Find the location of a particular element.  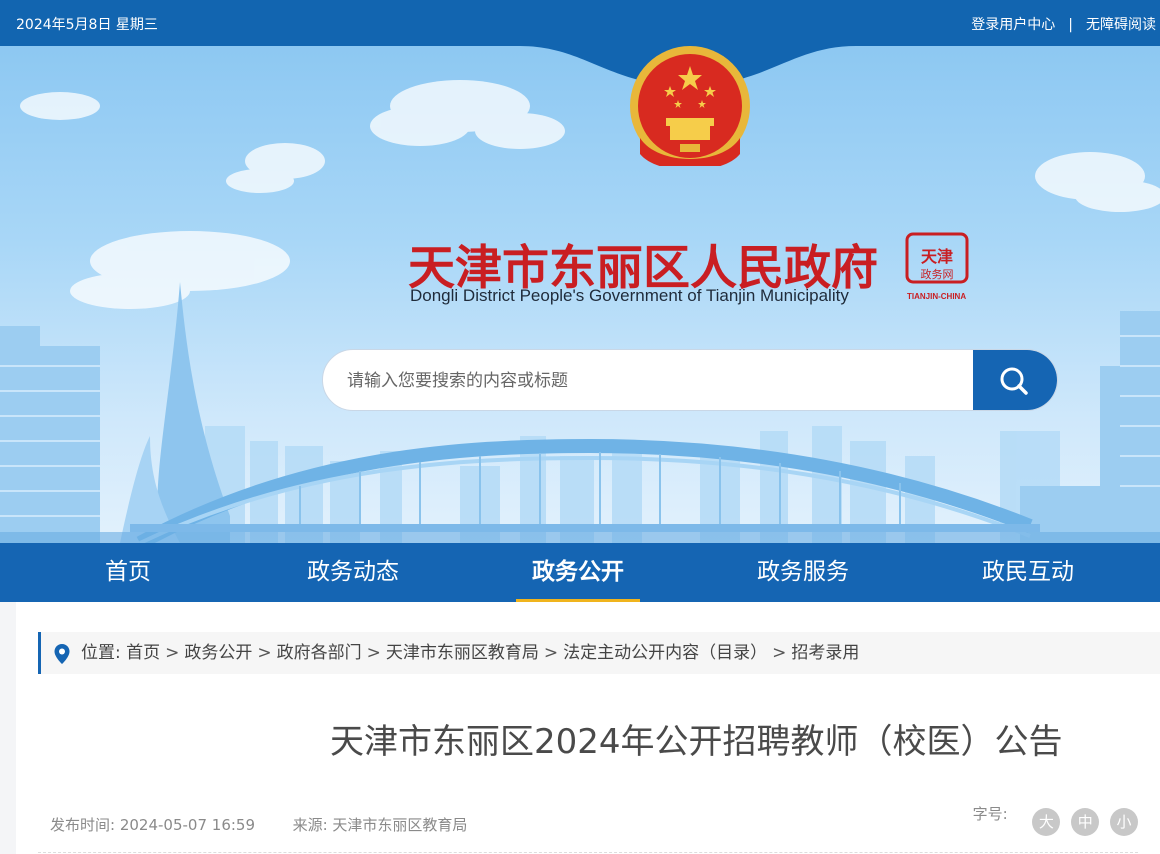

accessibility-reading-link: 无障碍阅读 is located at coordinates (1121, 25).